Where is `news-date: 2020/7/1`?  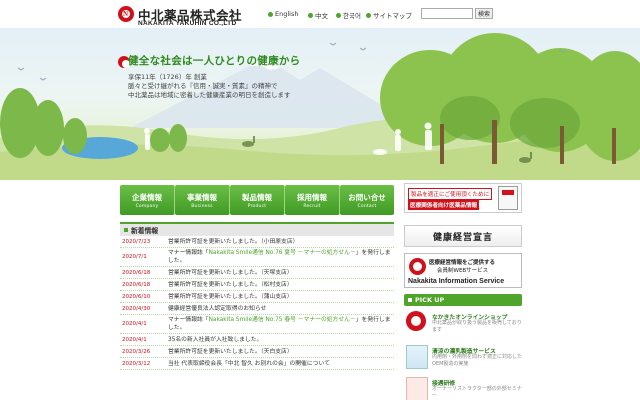
news-date: 2020/7/1 is located at coordinates (134, 257).